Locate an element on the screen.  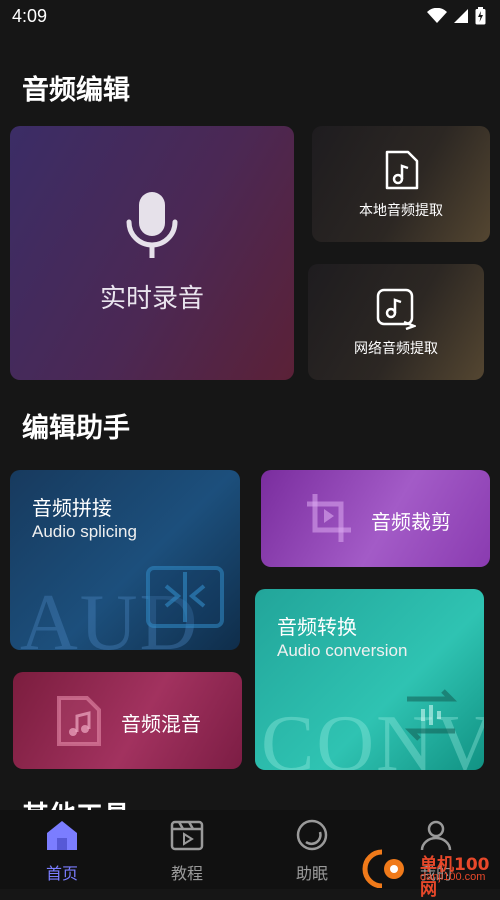
audio-crop-card: 音频裁剪 is located at coordinates (375, 518).